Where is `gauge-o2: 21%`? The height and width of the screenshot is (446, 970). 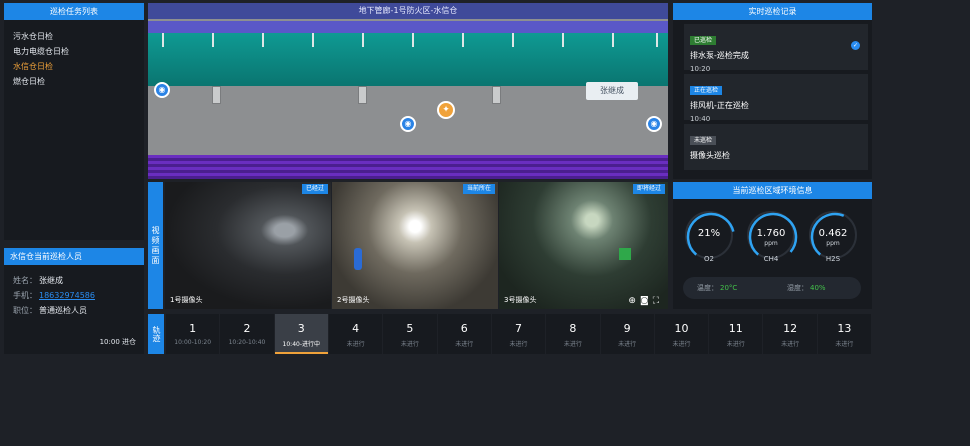
gauge-o2: 21% is located at coordinates (710, 236).